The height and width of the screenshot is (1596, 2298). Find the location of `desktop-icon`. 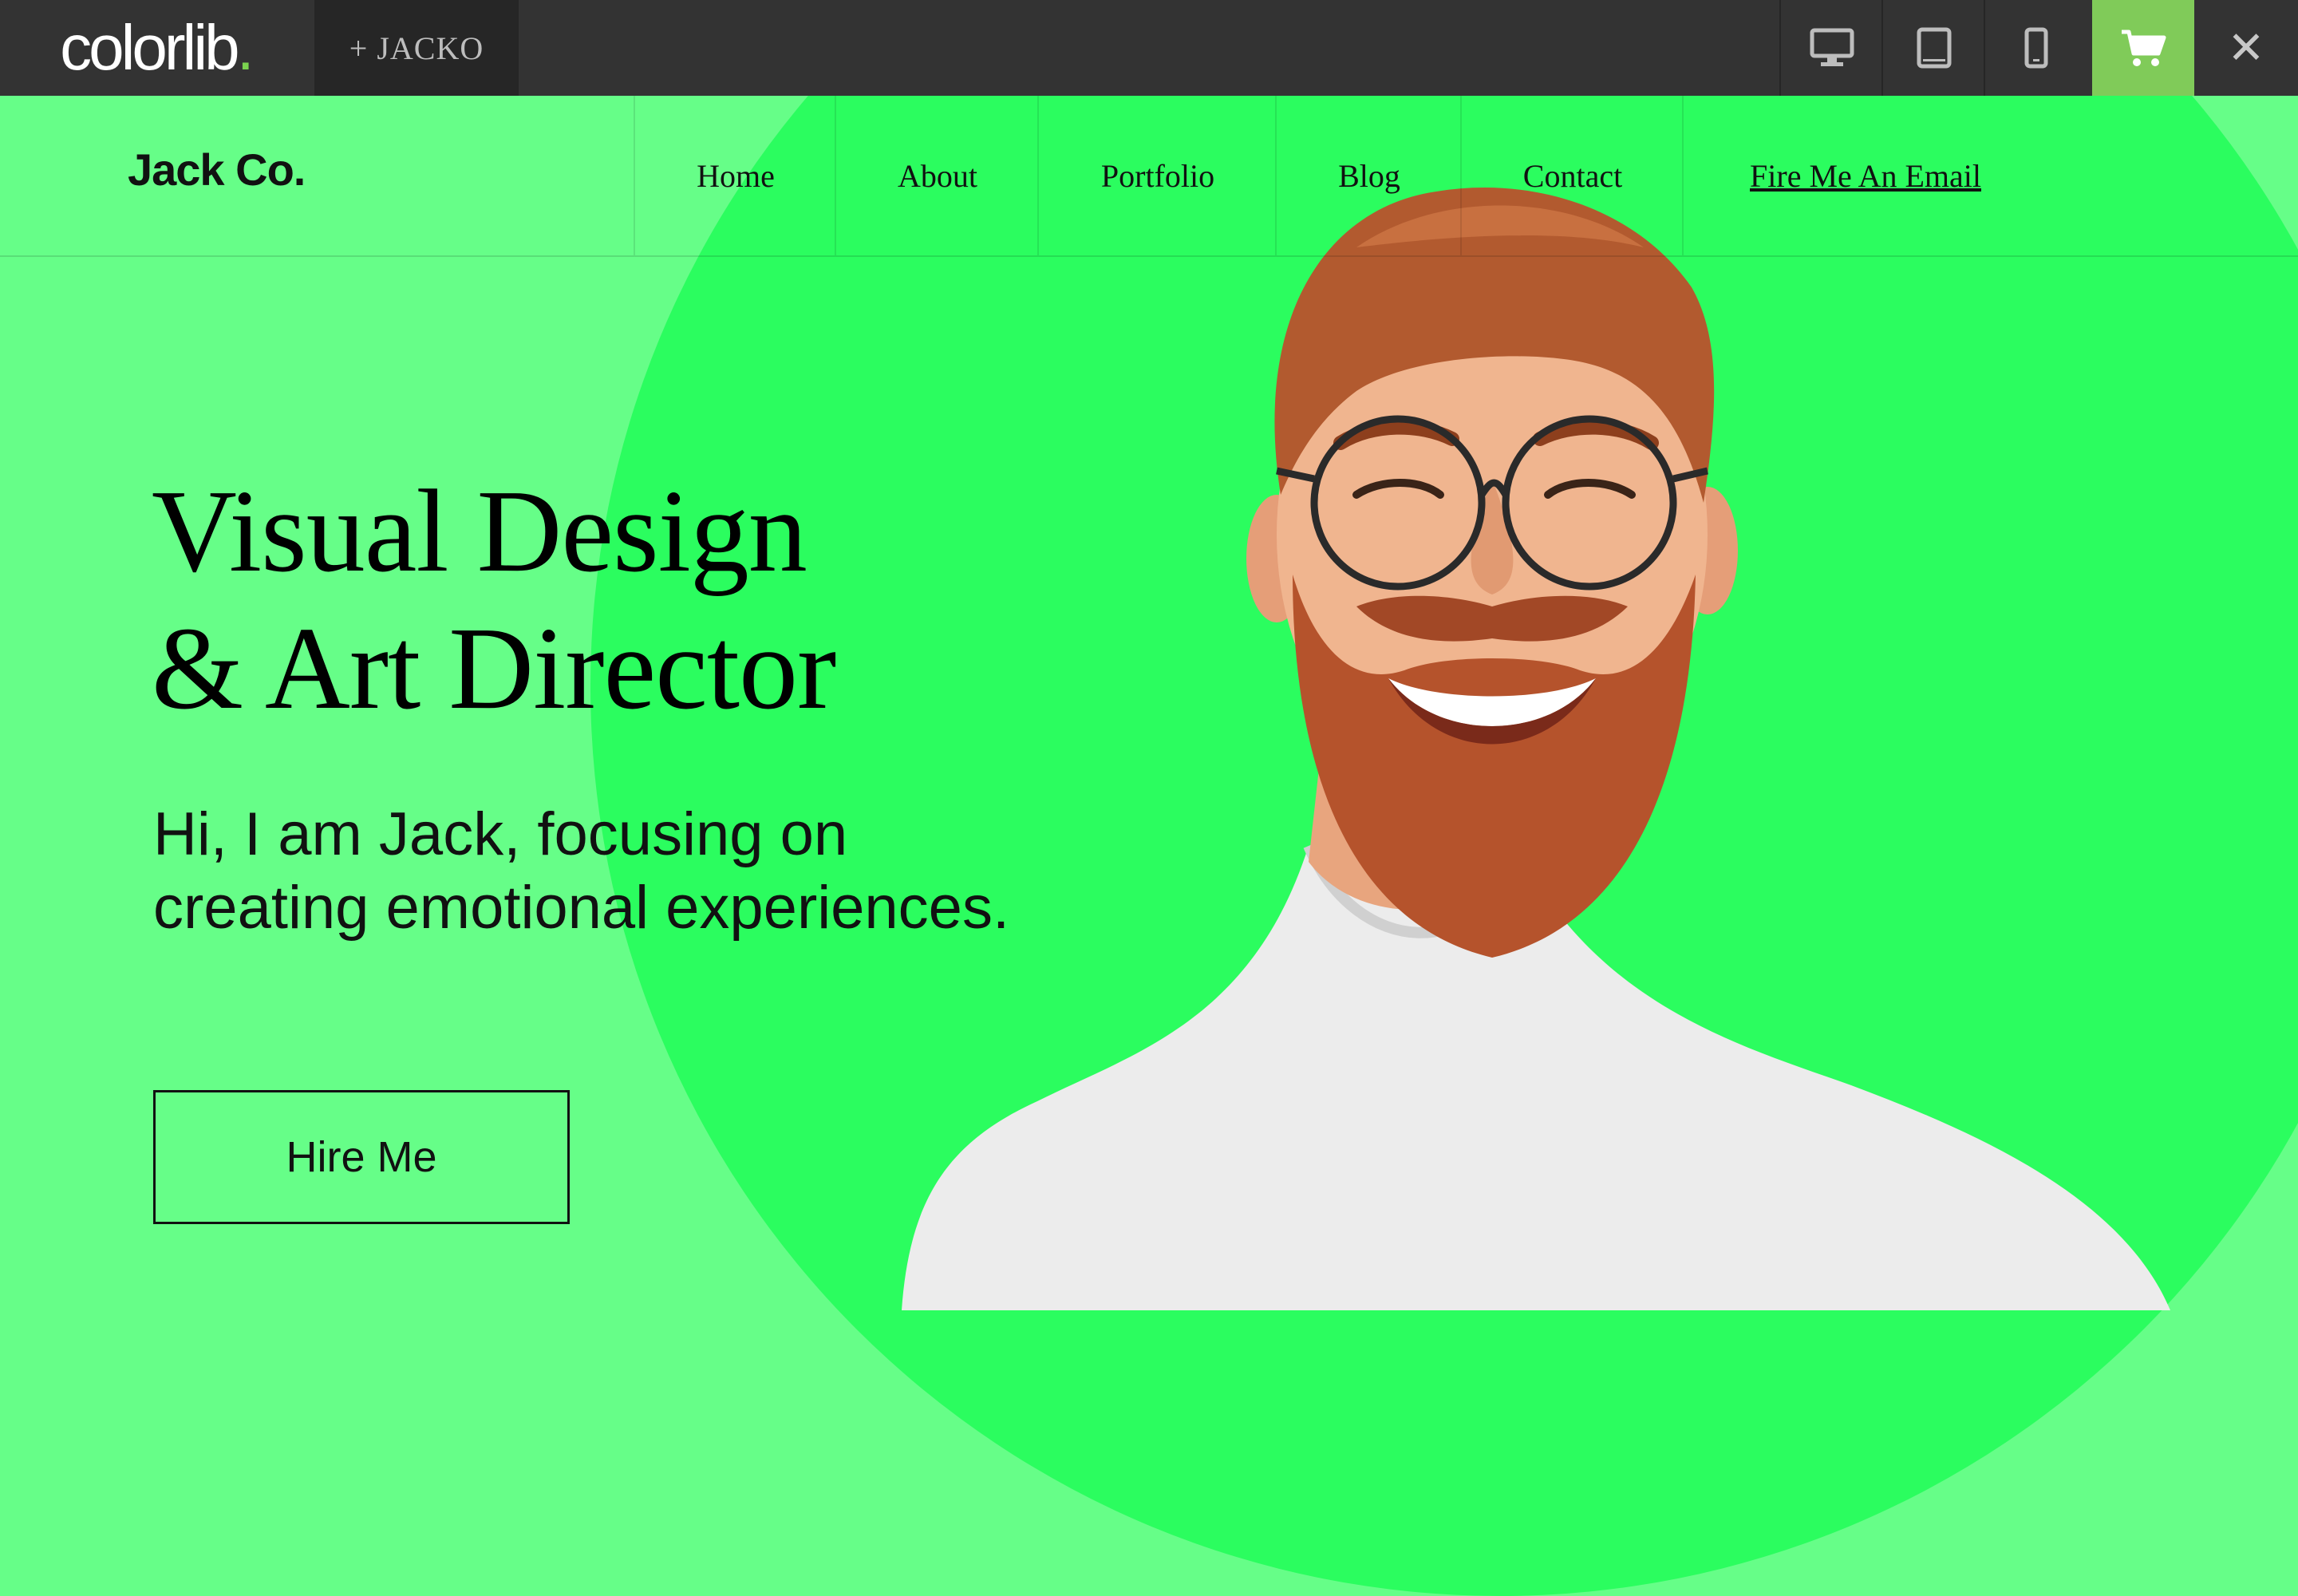

desktop-icon is located at coordinates (1832, 47).